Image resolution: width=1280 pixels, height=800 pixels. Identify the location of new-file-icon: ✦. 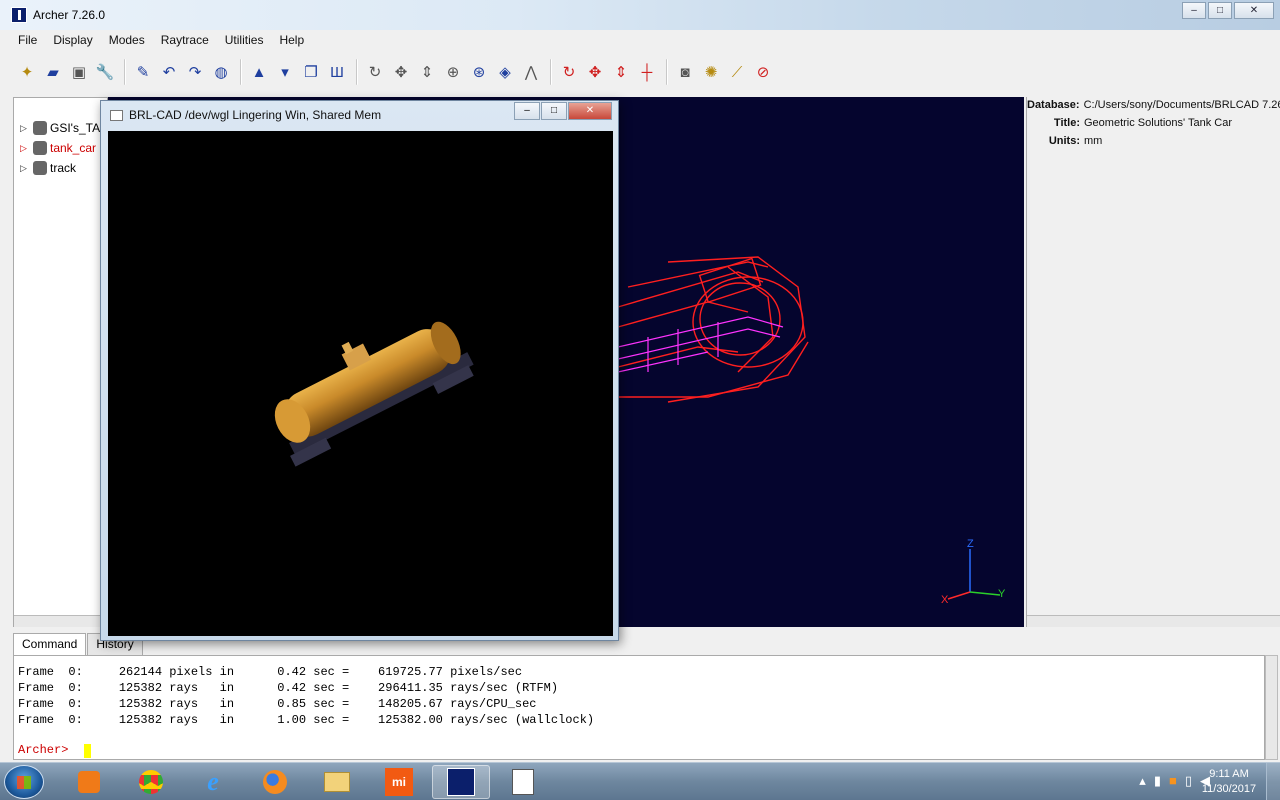
(27, 72).